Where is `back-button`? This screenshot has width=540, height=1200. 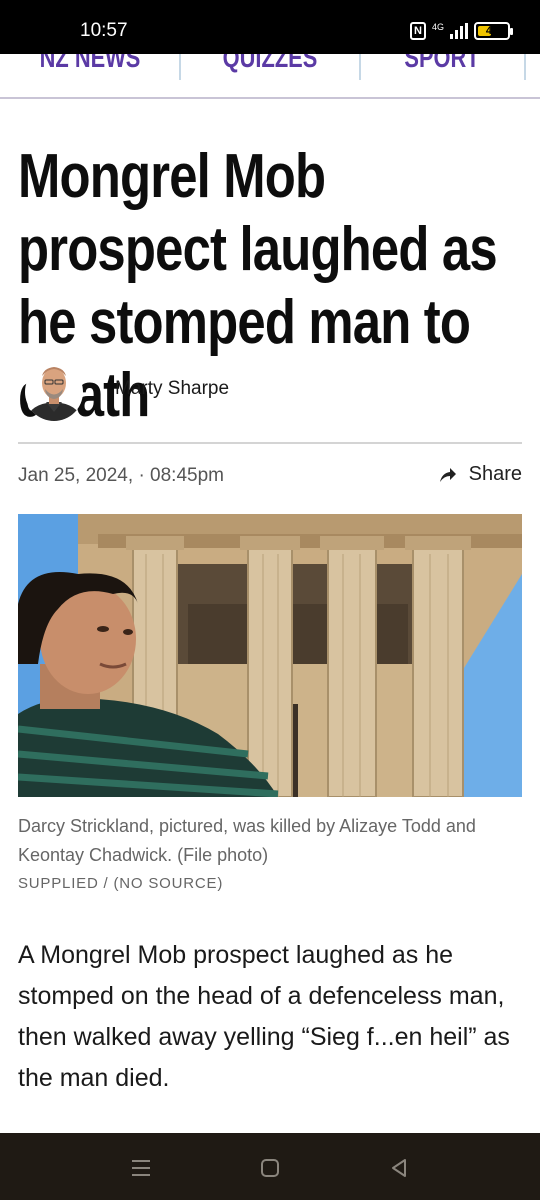
back-button is located at coordinates (399, 1168).